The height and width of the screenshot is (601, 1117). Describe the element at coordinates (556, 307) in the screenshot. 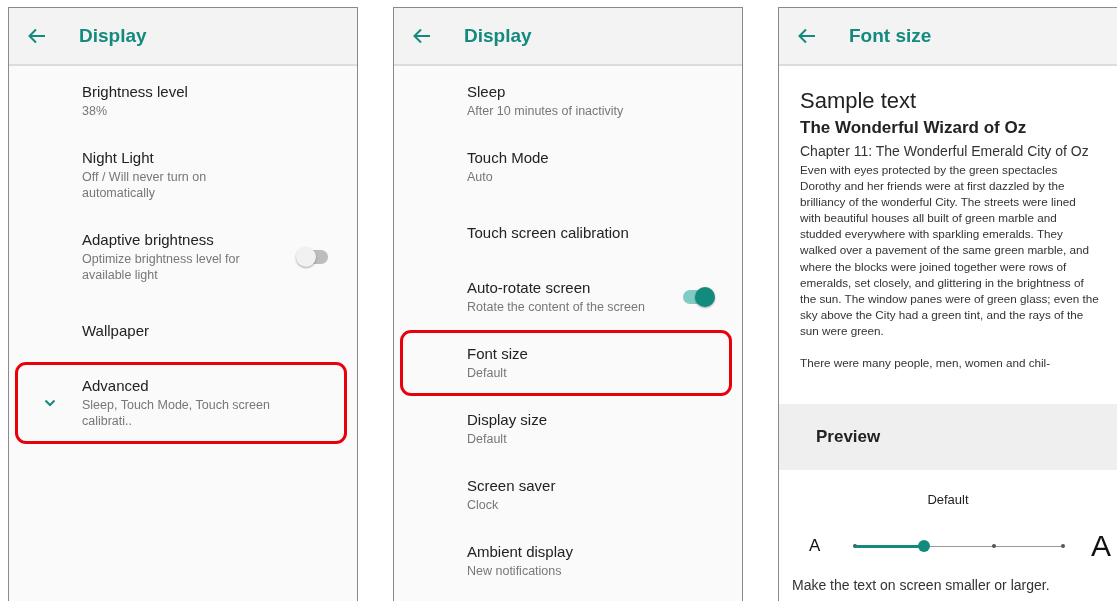

I see `item-summary: Rotate the content of the screen` at that location.